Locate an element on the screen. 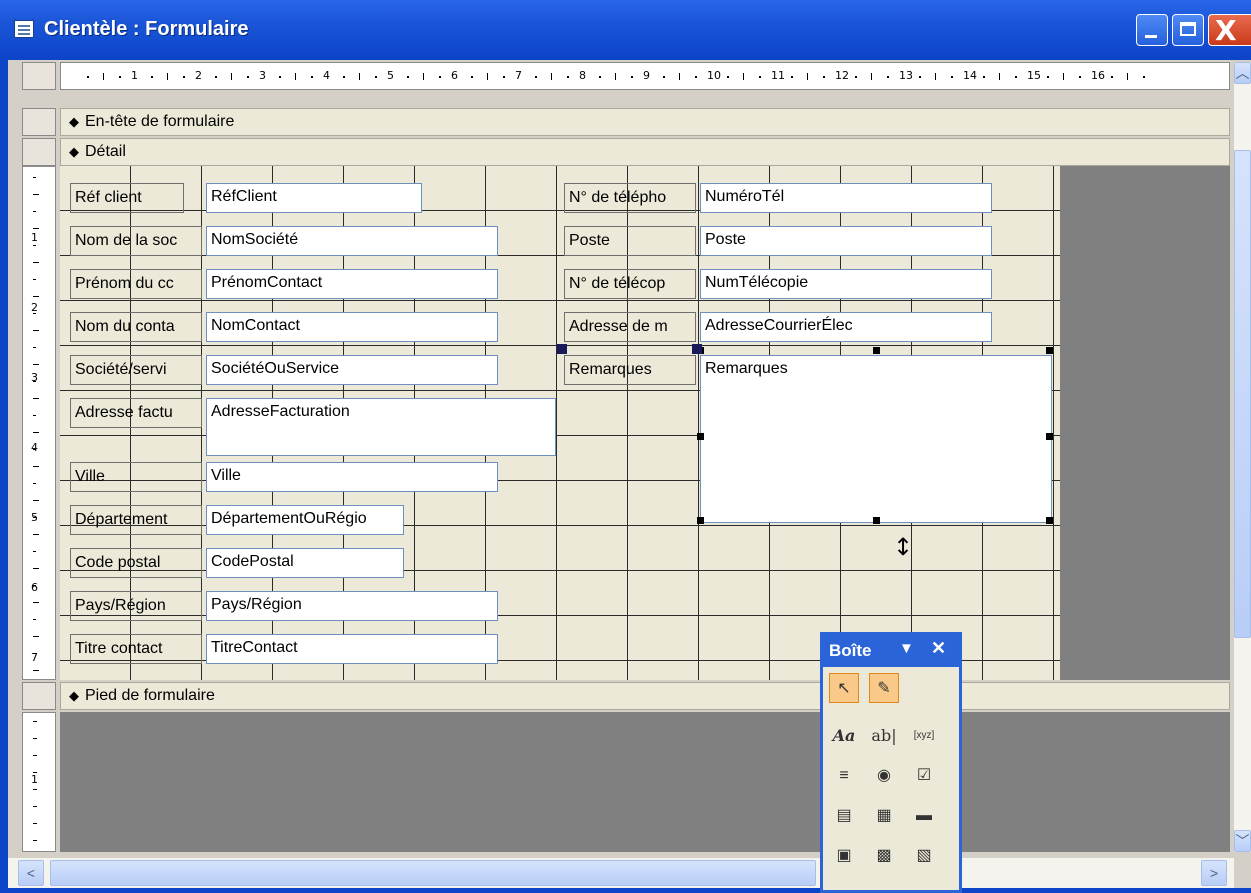 This screenshot has width=1251, height=893. horizontal-scroll-thumb is located at coordinates (433, 873).